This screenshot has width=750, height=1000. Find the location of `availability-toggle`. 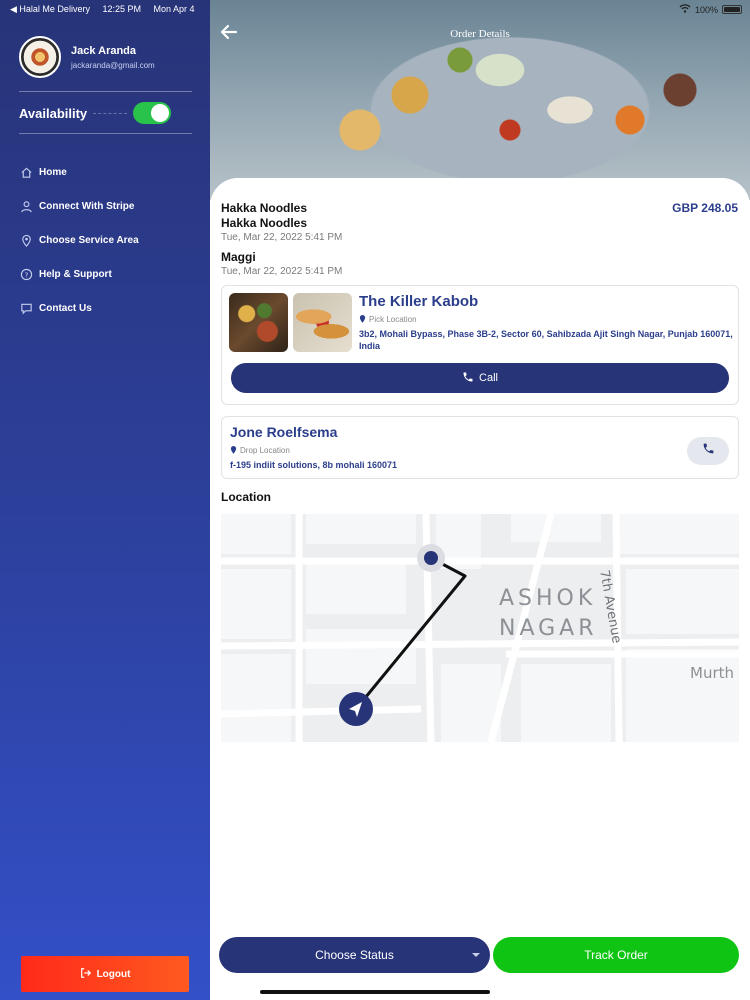

availability-toggle is located at coordinates (152, 113).